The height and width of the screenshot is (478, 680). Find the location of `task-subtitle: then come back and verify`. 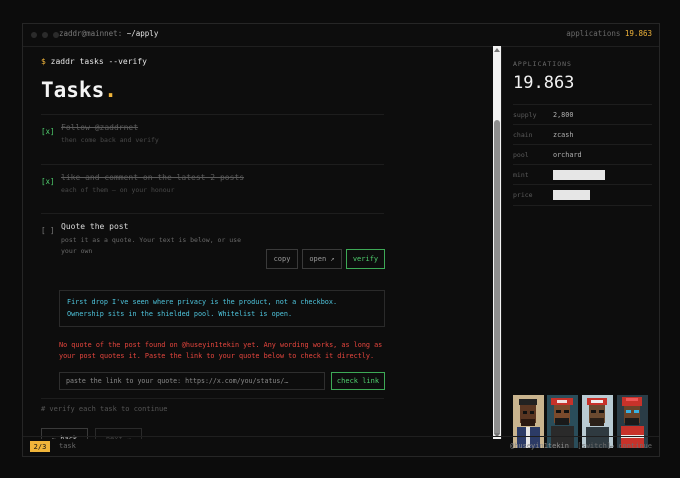

task-subtitle: then come back and verify is located at coordinates (110, 140).